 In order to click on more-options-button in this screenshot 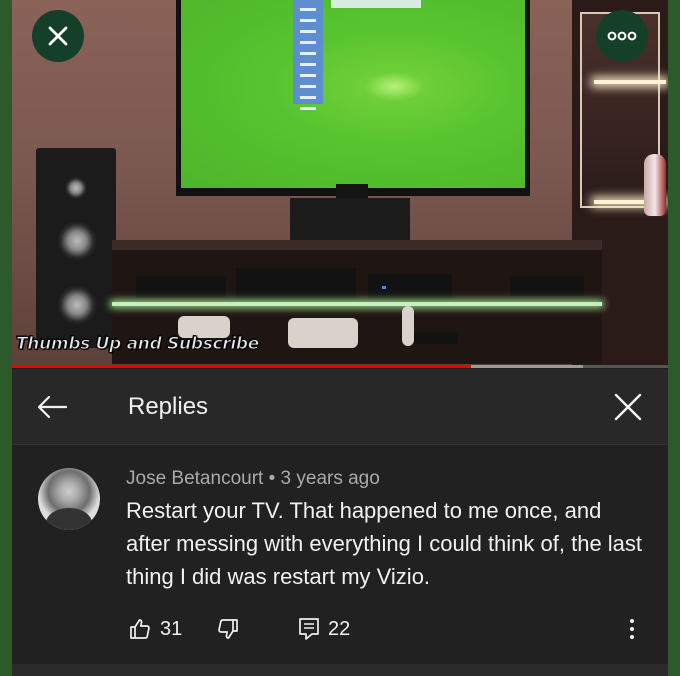, I will do `click(622, 36)`.